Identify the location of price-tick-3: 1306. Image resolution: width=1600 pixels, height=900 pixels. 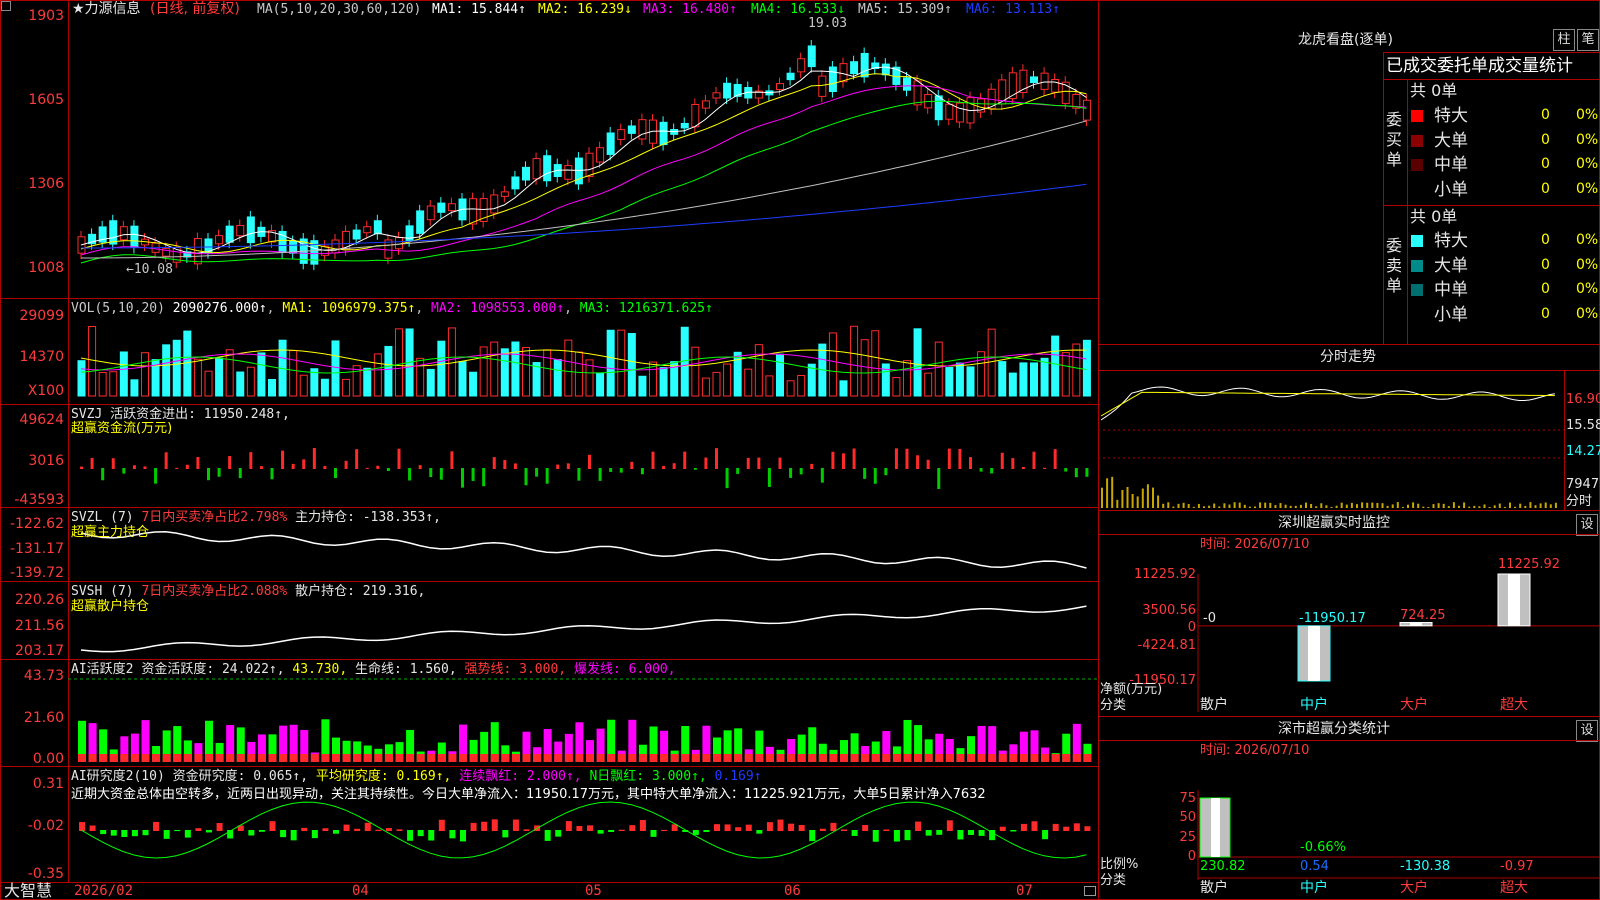
(46, 184).